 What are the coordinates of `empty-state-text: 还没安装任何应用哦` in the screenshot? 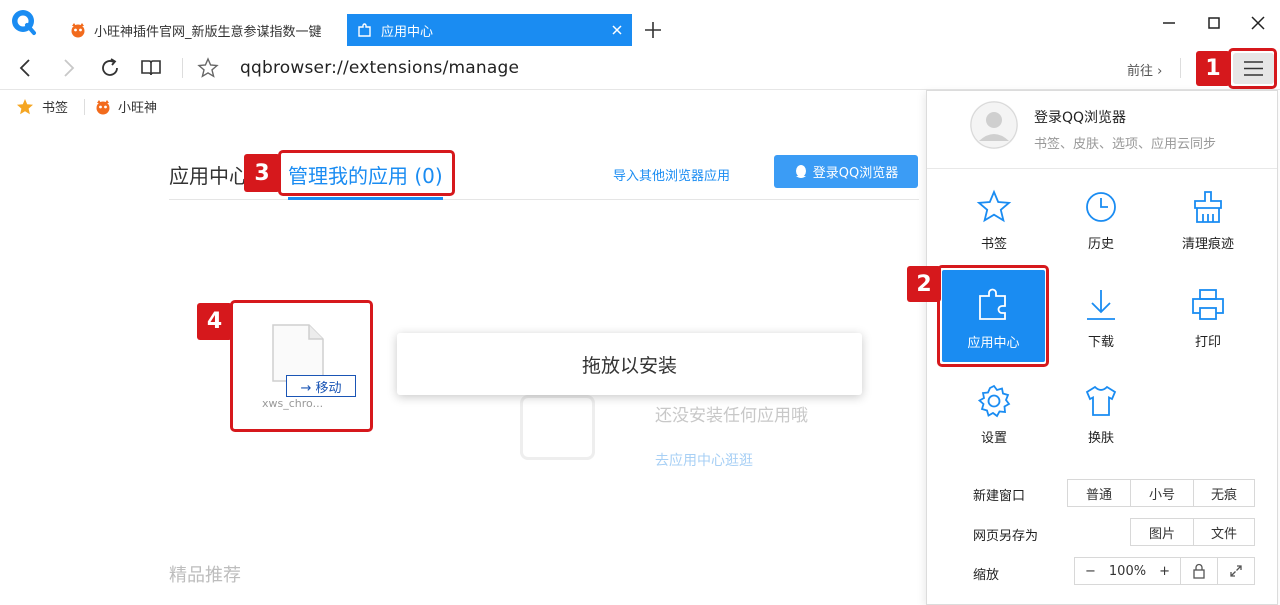 It's located at (731, 416).